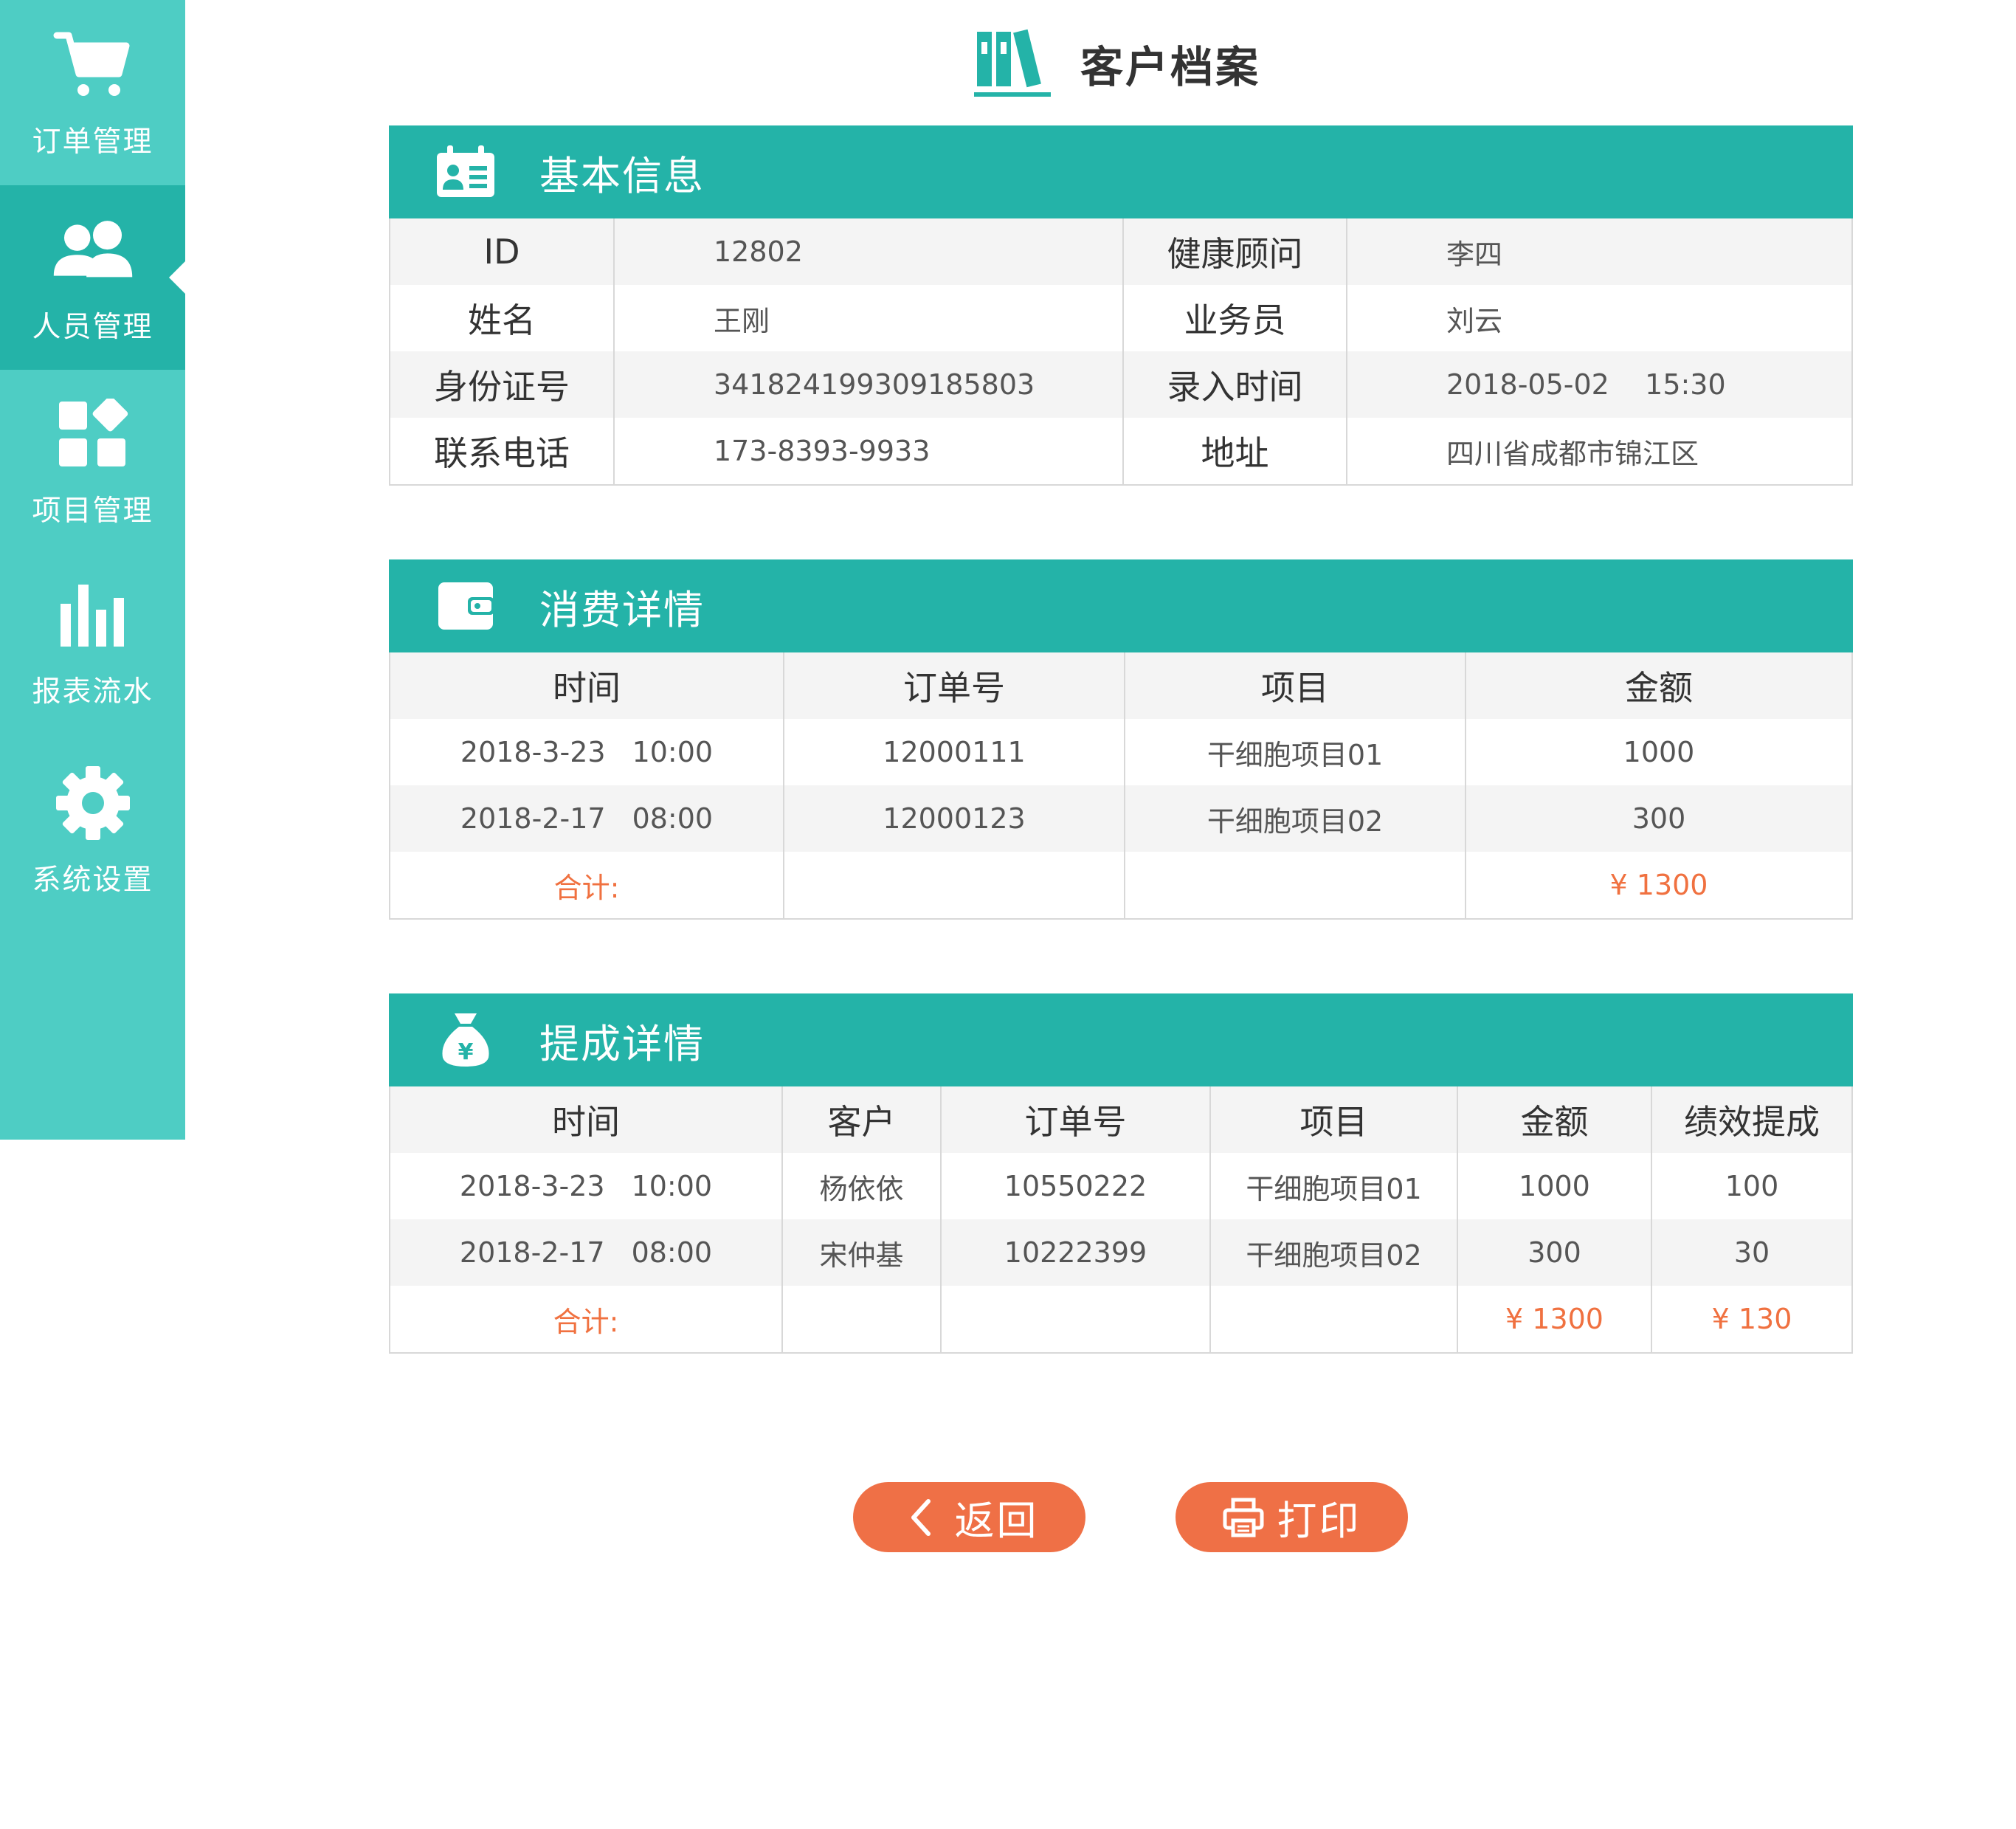  Describe the element at coordinates (466, 172) in the screenshot. I see `id-card-icon` at that location.